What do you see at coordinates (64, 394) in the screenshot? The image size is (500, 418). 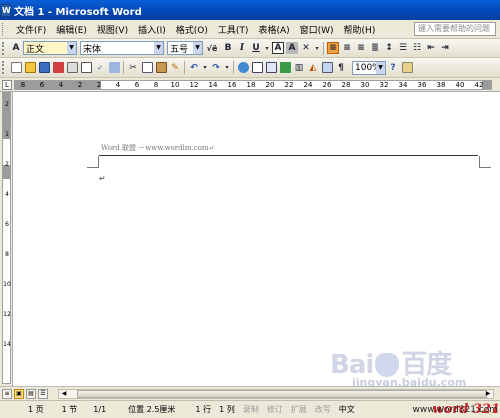 I see `scroll-left-icon: ◀` at bounding box center [64, 394].